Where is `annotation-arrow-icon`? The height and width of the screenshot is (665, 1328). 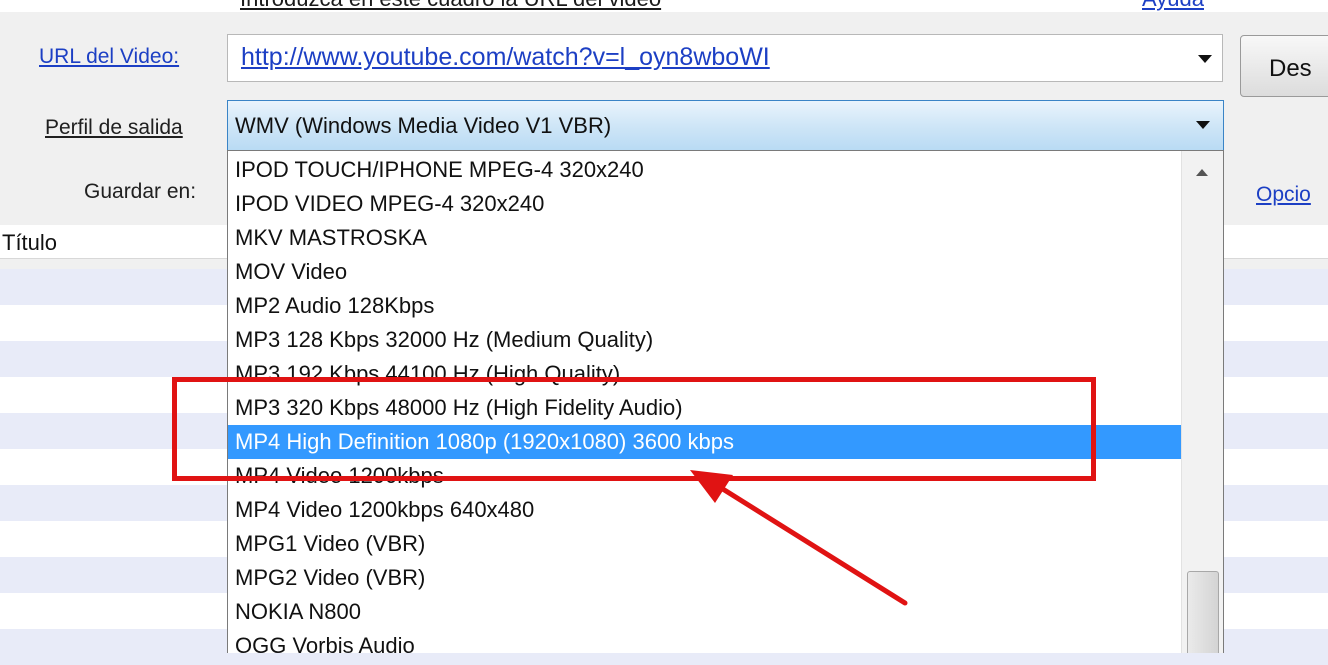
annotation-arrow-icon is located at coordinates (799, 538).